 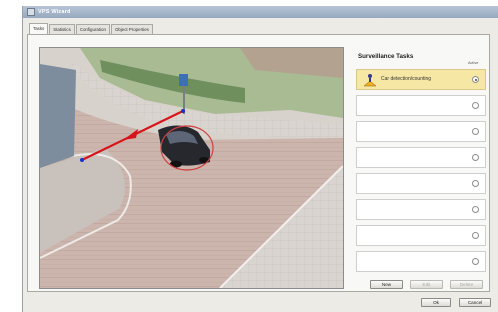 I want to click on tripwire-endpoint-end, so click(x=183, y=111).